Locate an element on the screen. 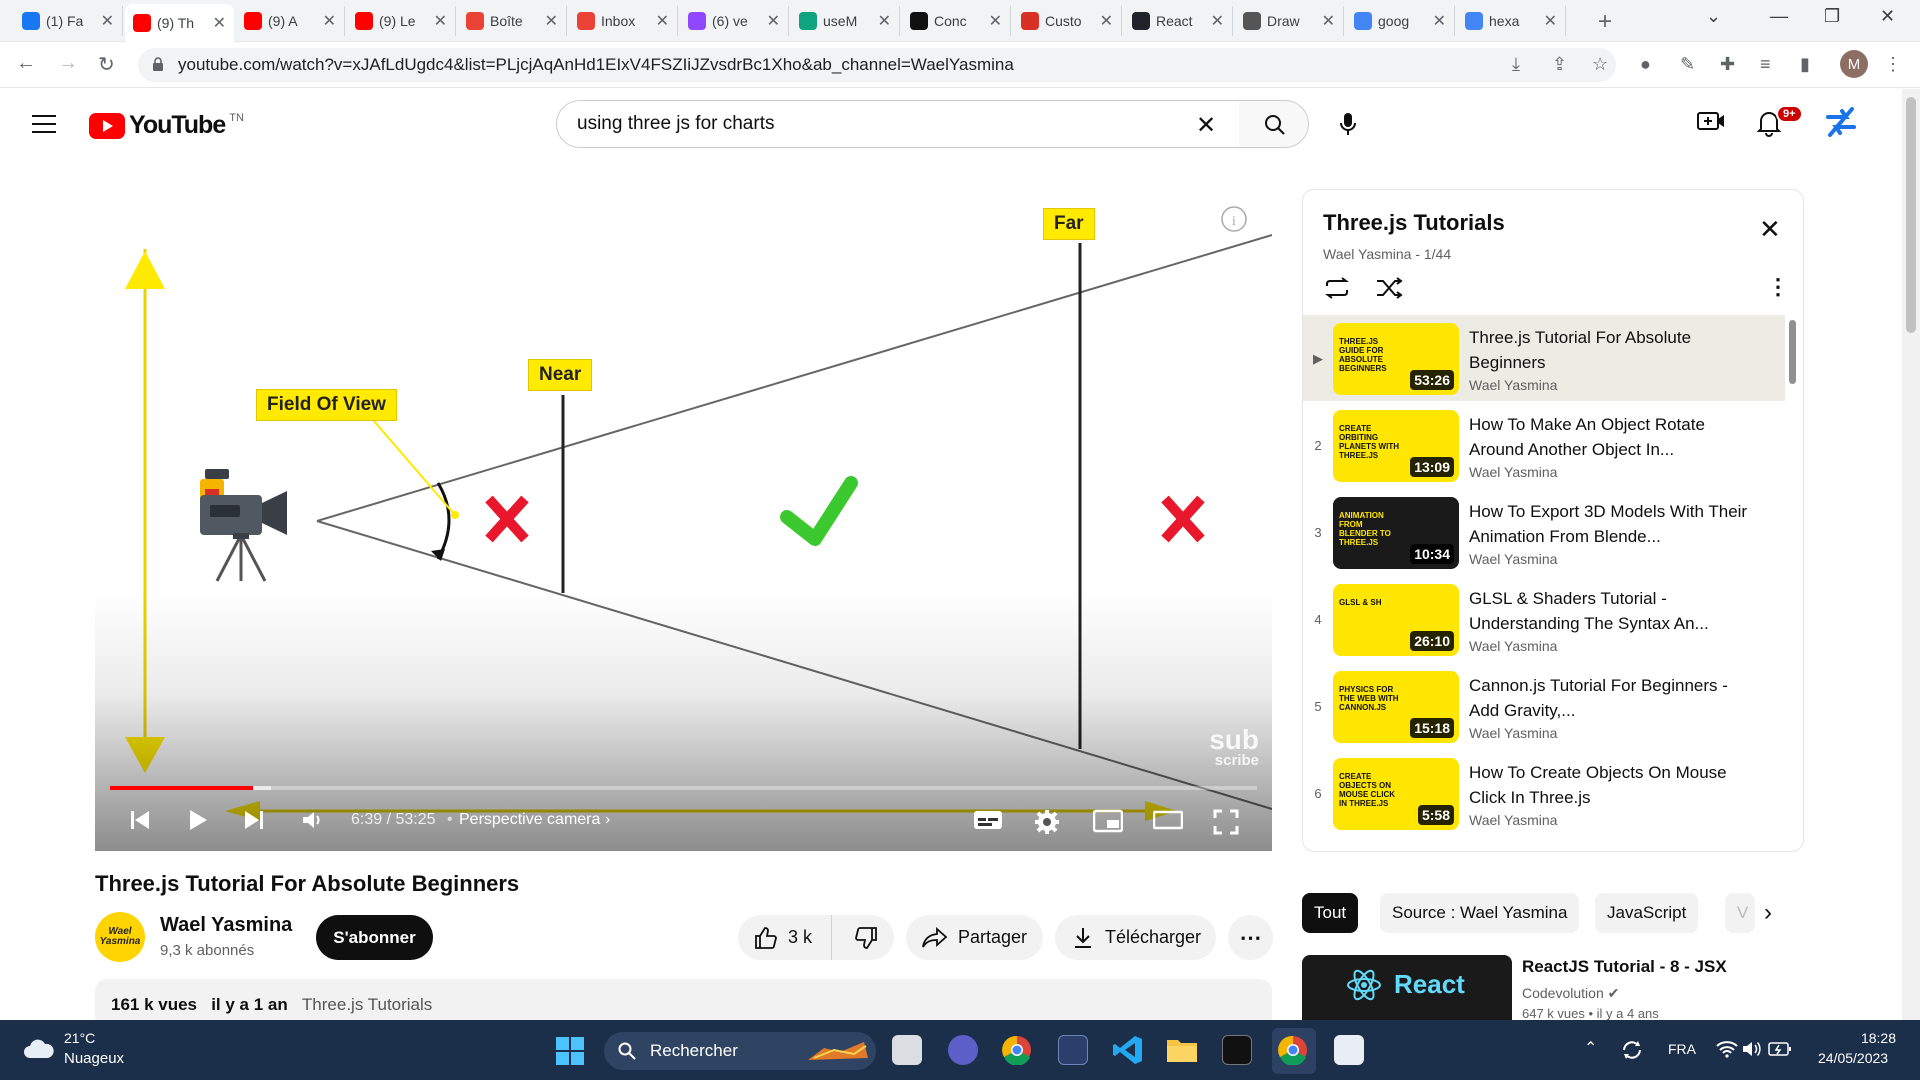  browser-tab: React ✕ is located at coordinates (1178, 21).